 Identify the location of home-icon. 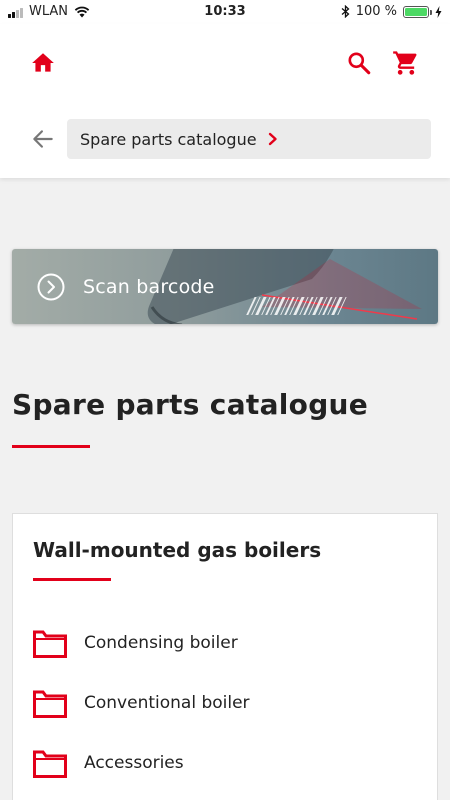
(43, 62).